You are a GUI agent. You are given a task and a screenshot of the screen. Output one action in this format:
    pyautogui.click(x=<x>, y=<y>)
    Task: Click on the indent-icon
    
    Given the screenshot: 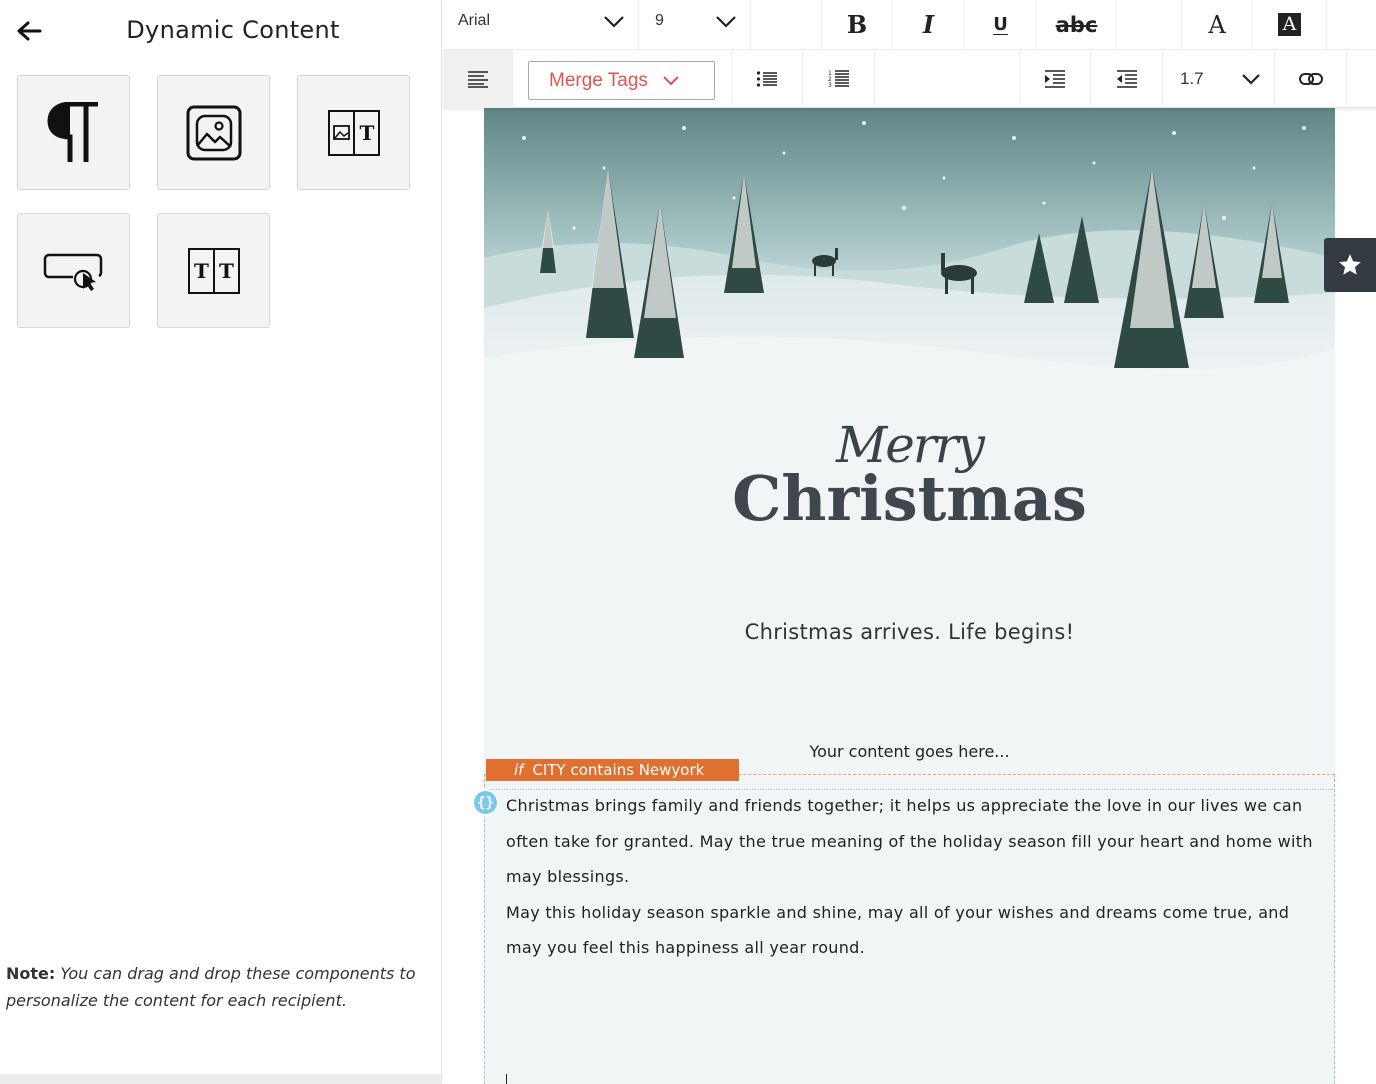 What is the action you would take?
    pyautogui.click(x=1055, y=79)
    